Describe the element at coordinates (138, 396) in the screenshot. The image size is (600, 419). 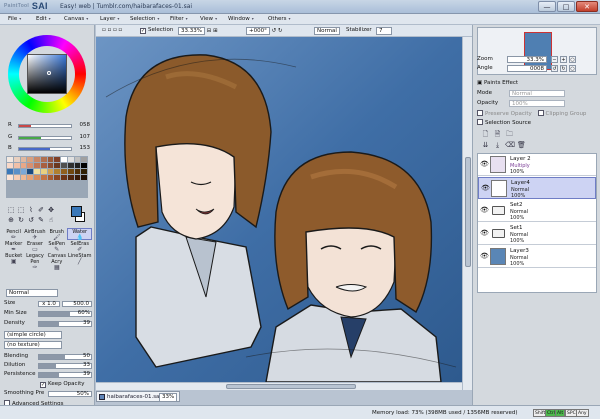
I see `document-tab: haibarafaces-01.sai 33%` at that location.